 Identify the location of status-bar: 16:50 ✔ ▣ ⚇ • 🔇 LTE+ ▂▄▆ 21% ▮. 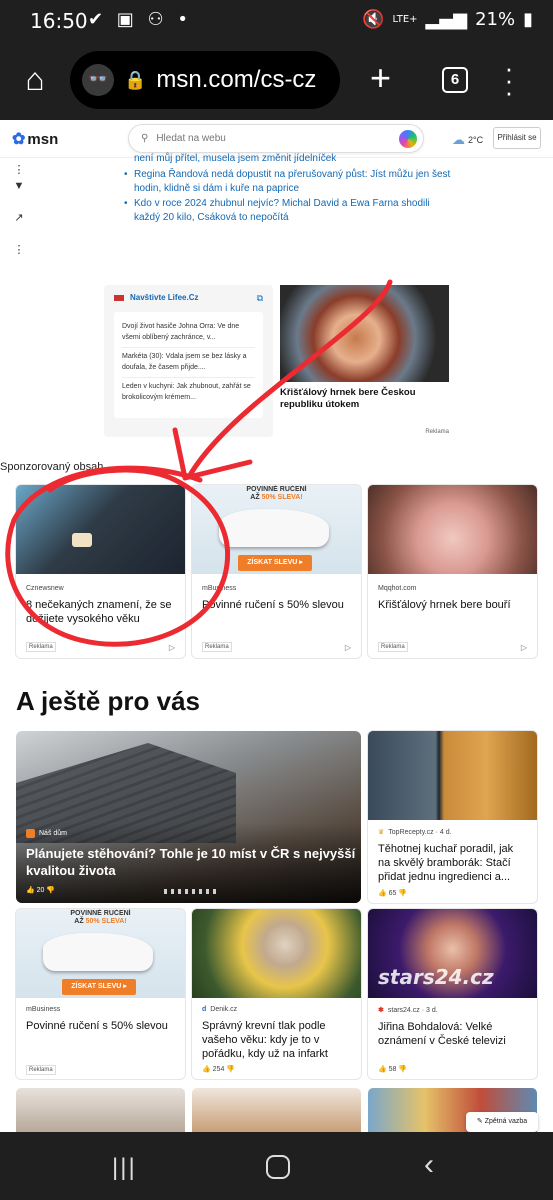
(276, 21).